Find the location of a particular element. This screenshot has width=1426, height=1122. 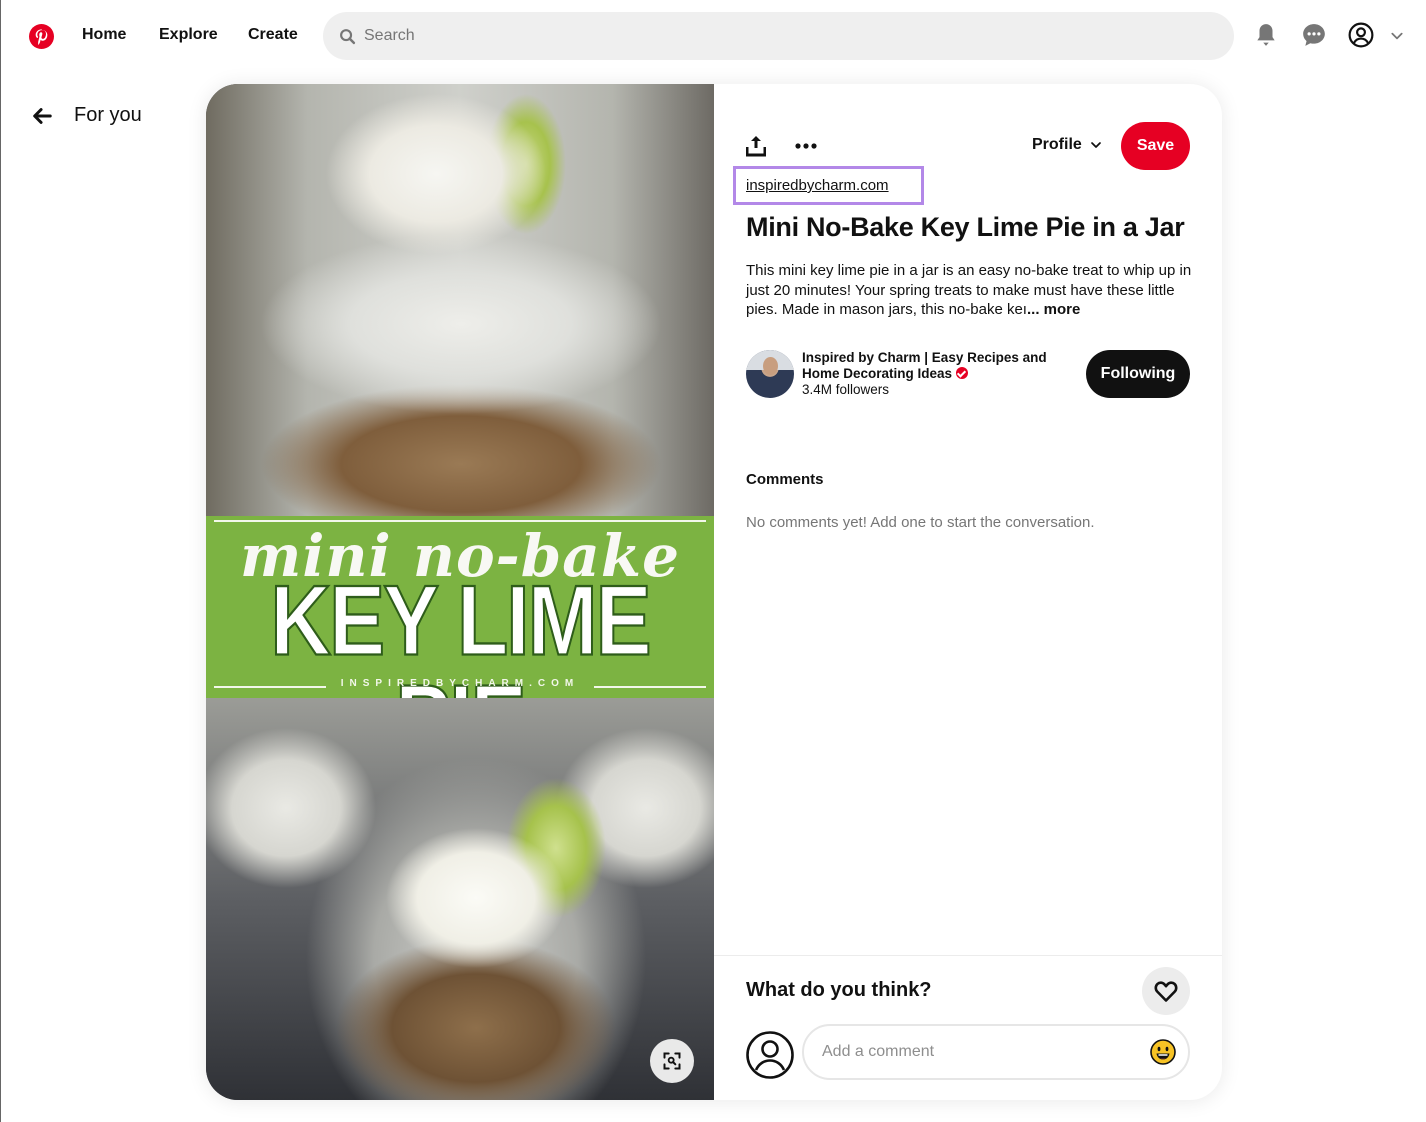

pin-image-top-photo is located at coordinates (460, 300).